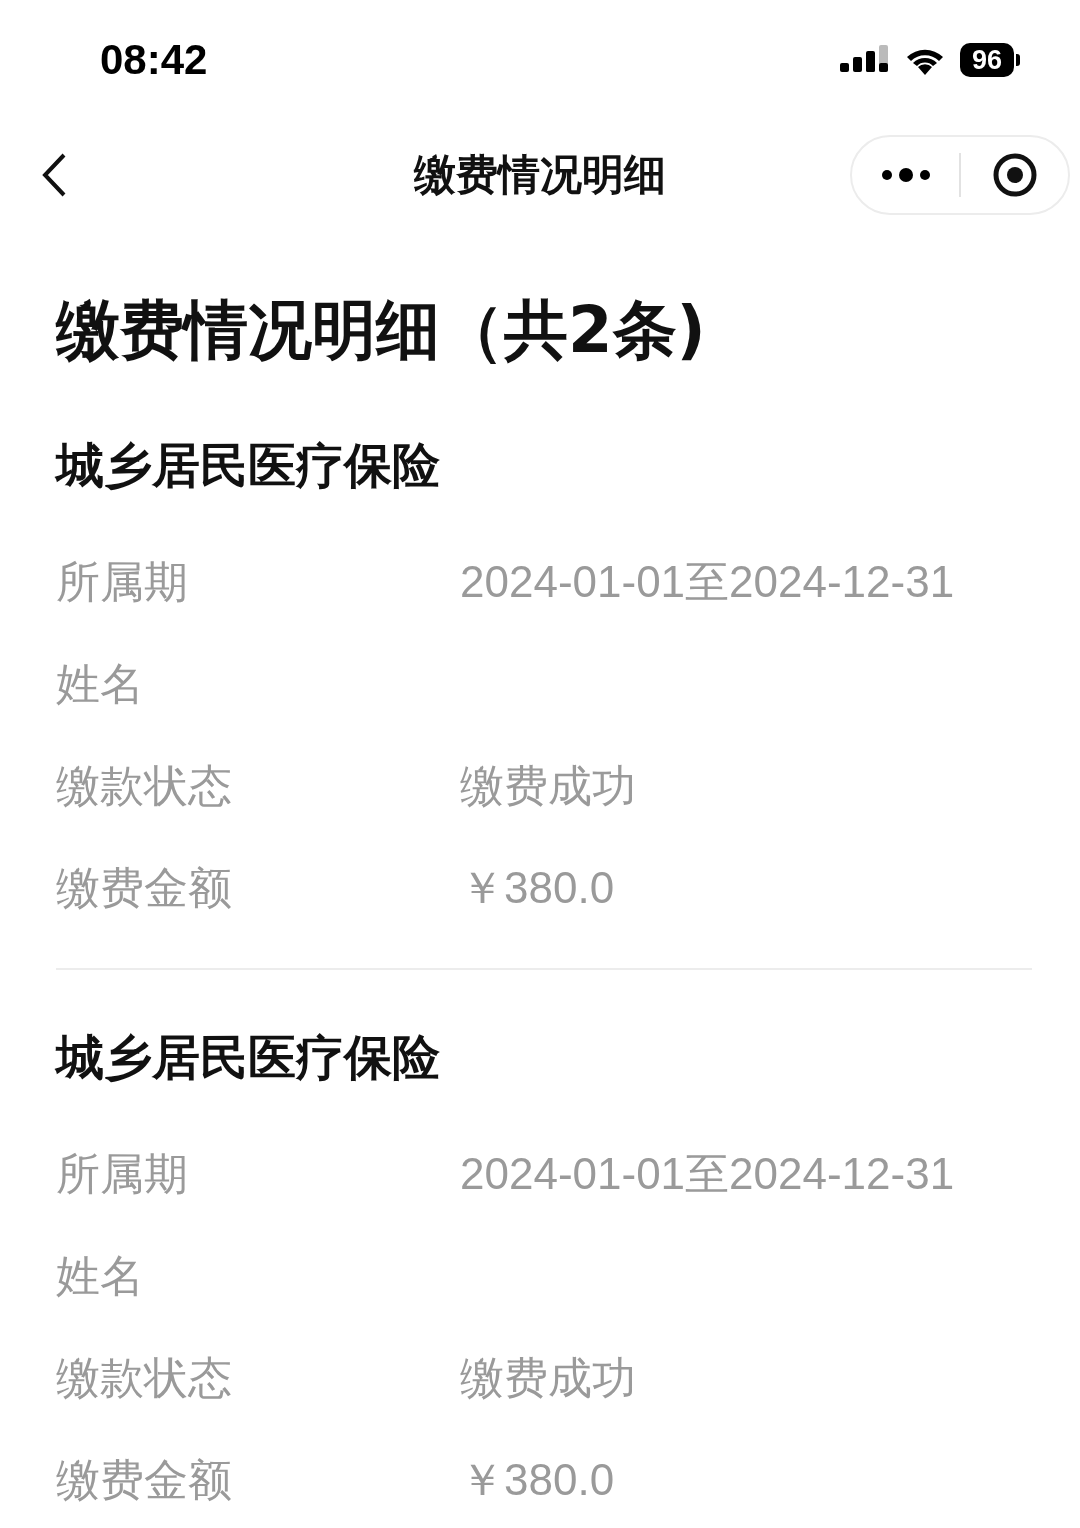 This screenshot has width=1080, height=1528. I want to click on more-icon, so click(905, 175).